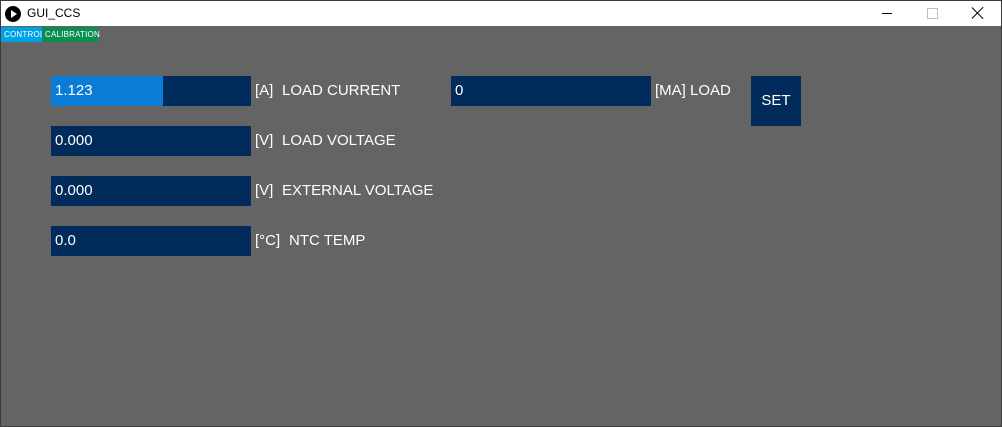  Describe the element at coordinates (776, 101) in the screenshot. I see `set-button: SET` at that location.